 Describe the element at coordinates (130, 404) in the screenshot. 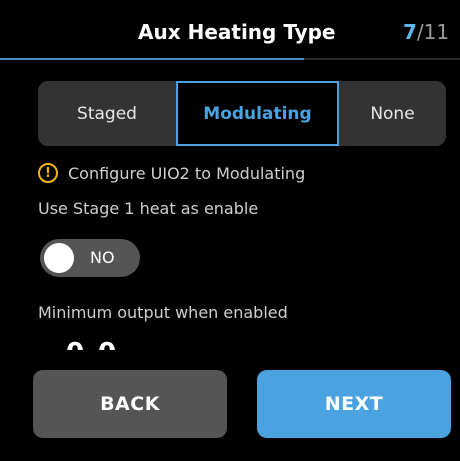

I see `back-button: BACK` at that location.